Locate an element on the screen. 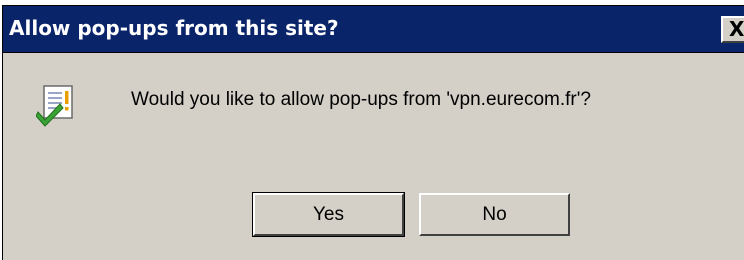 This screenshot has width=744, height=260. close-icon: X is located at coordinates (736, 29).